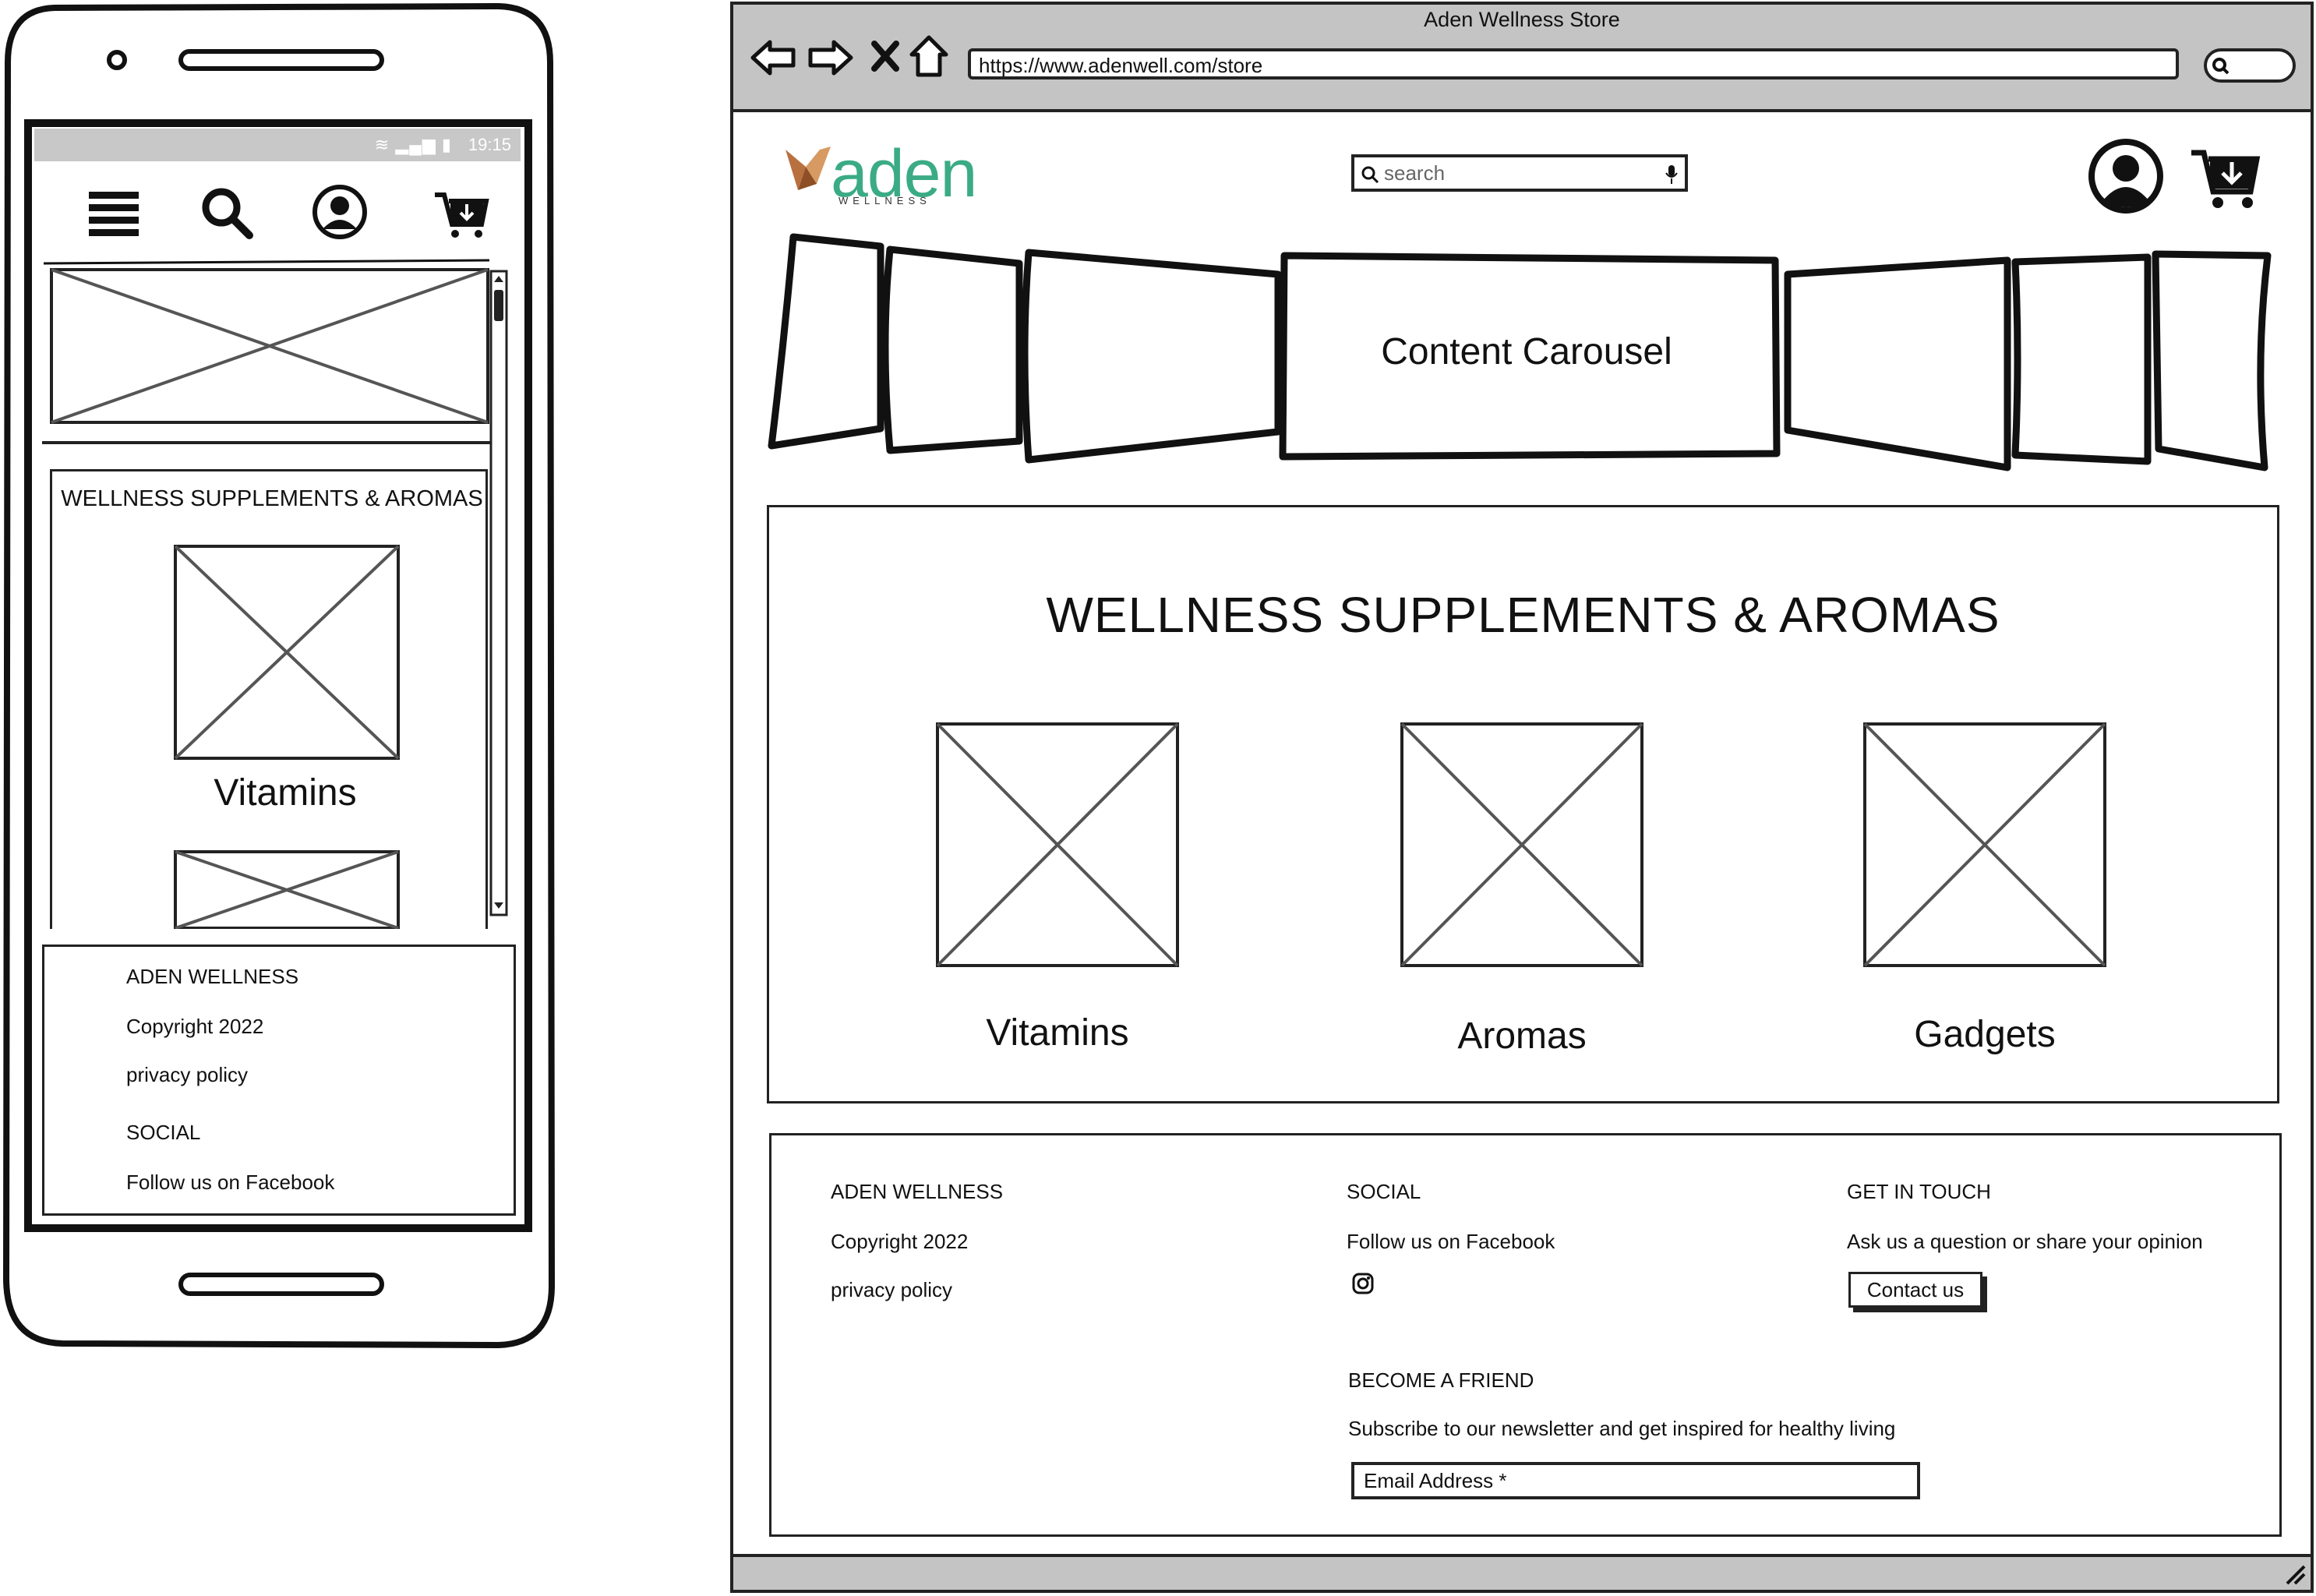  What do you see at coordinates (1985, 1034) in the screenshot?
I see `category-label-gadgets: Gadgets` at bounding box center [1985, 1034].